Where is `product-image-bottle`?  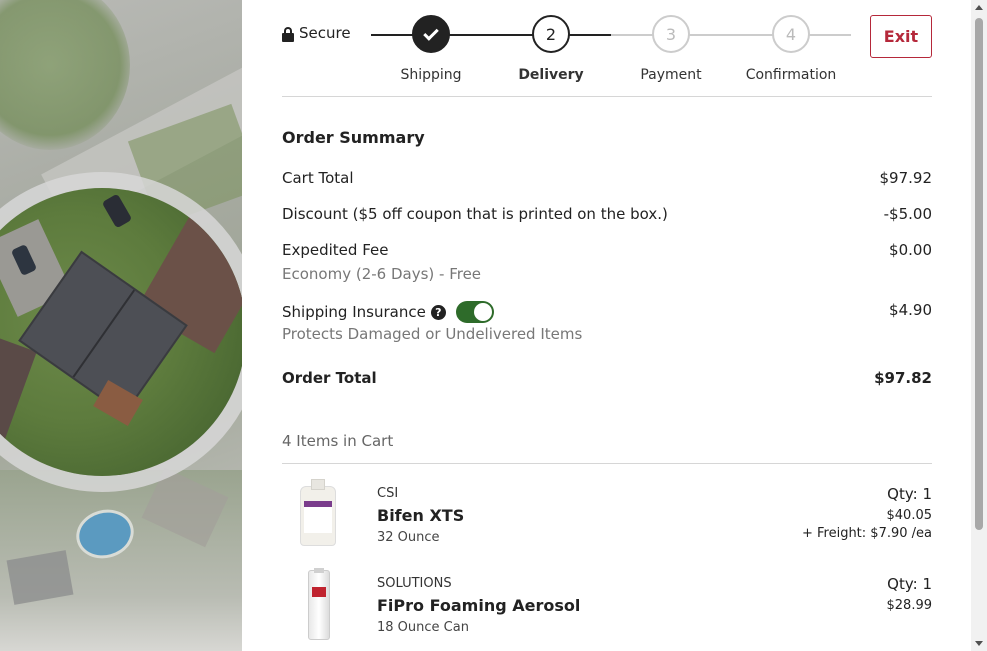 product-image-bottle is located at coordinates (319, 514).